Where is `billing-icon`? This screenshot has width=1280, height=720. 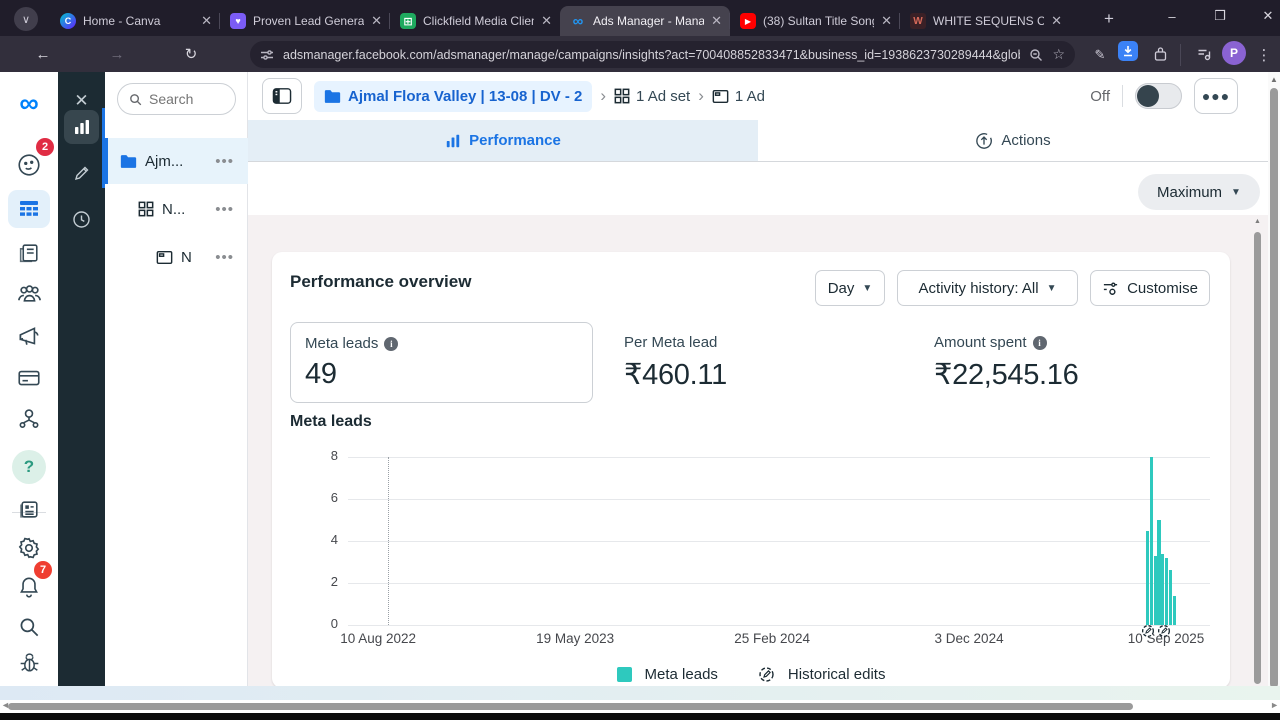
billing-icon is located at coordinates (29, 378).